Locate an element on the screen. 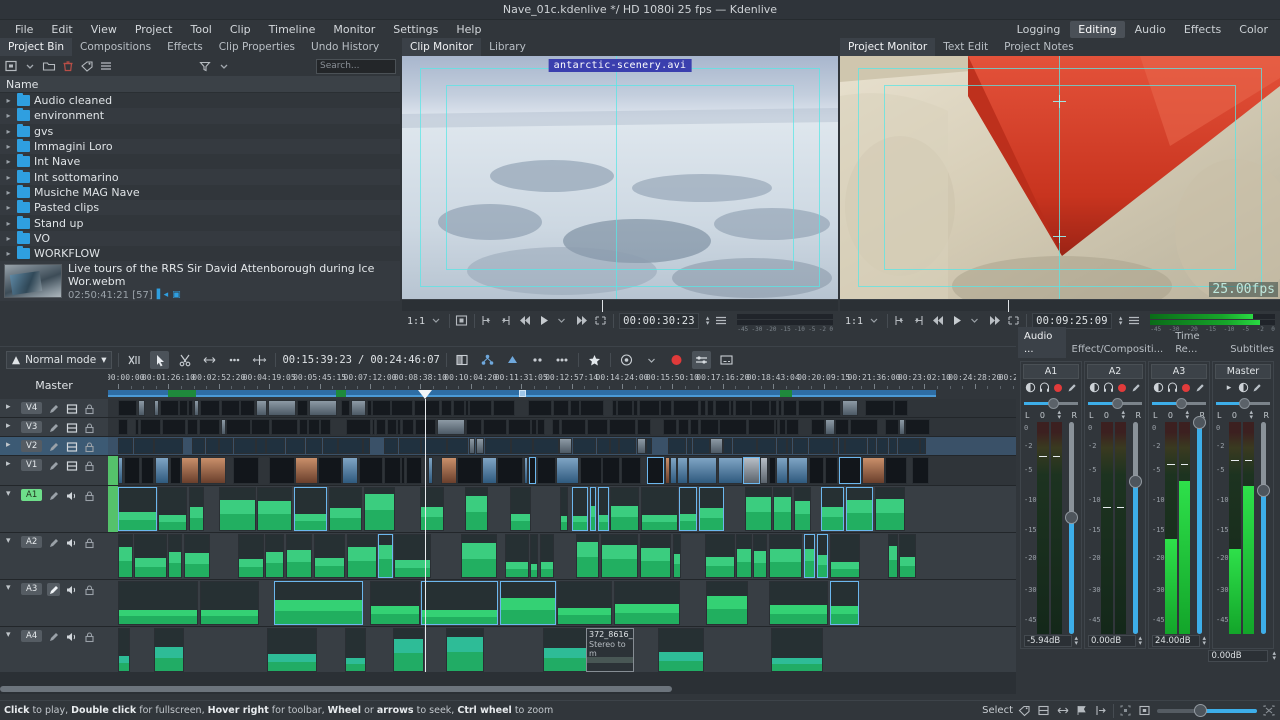  clip-monitor-video: antarctic-scenery.avi is located at coordinates (620, 177).